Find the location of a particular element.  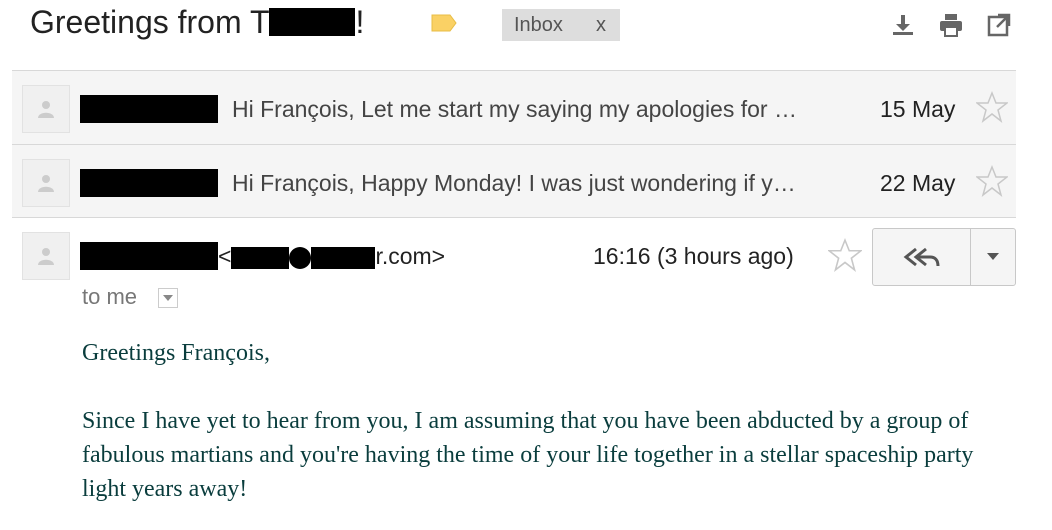

more-options-button is located at coordinates (993, 257).